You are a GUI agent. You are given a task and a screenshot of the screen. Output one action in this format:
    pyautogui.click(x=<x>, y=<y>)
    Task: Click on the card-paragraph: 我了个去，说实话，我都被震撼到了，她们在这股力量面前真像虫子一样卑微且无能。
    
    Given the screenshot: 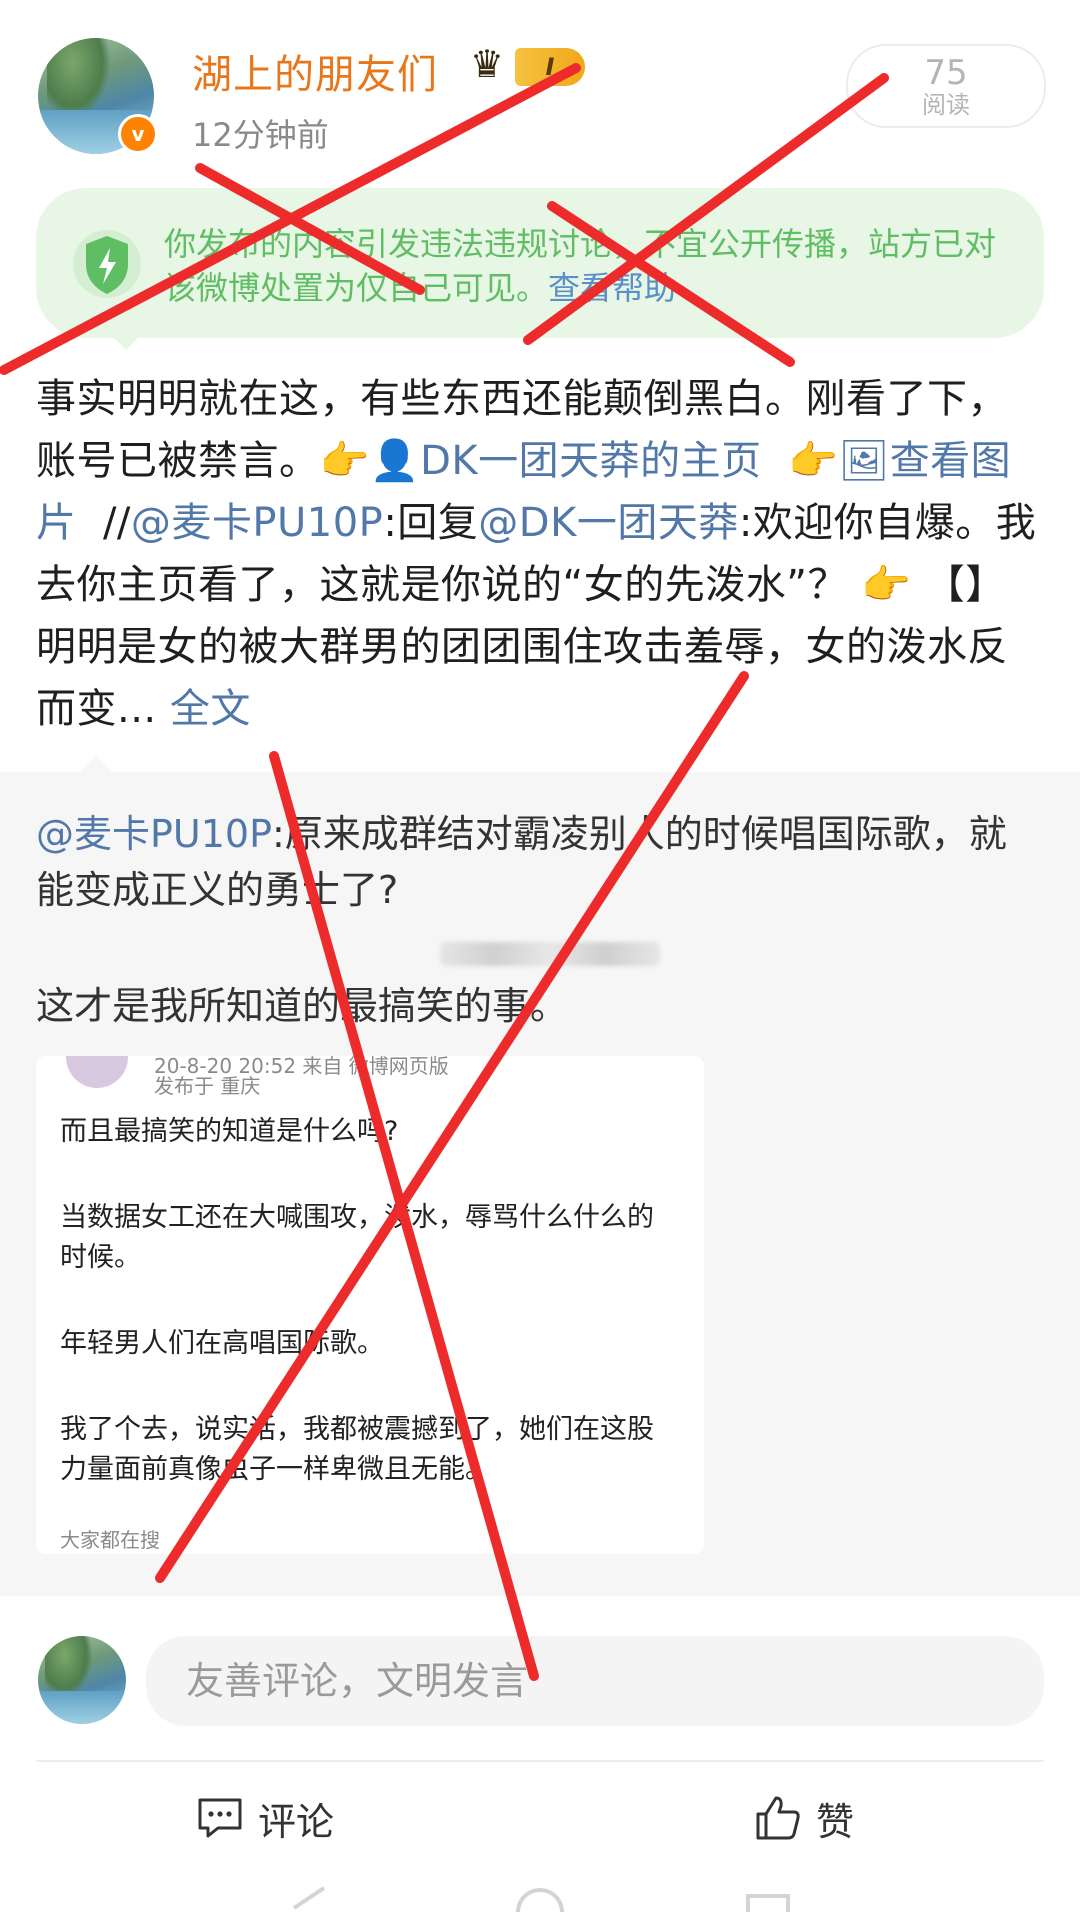 What is the action you would take?
    pyautogui.click(x=357, y=1449)
    